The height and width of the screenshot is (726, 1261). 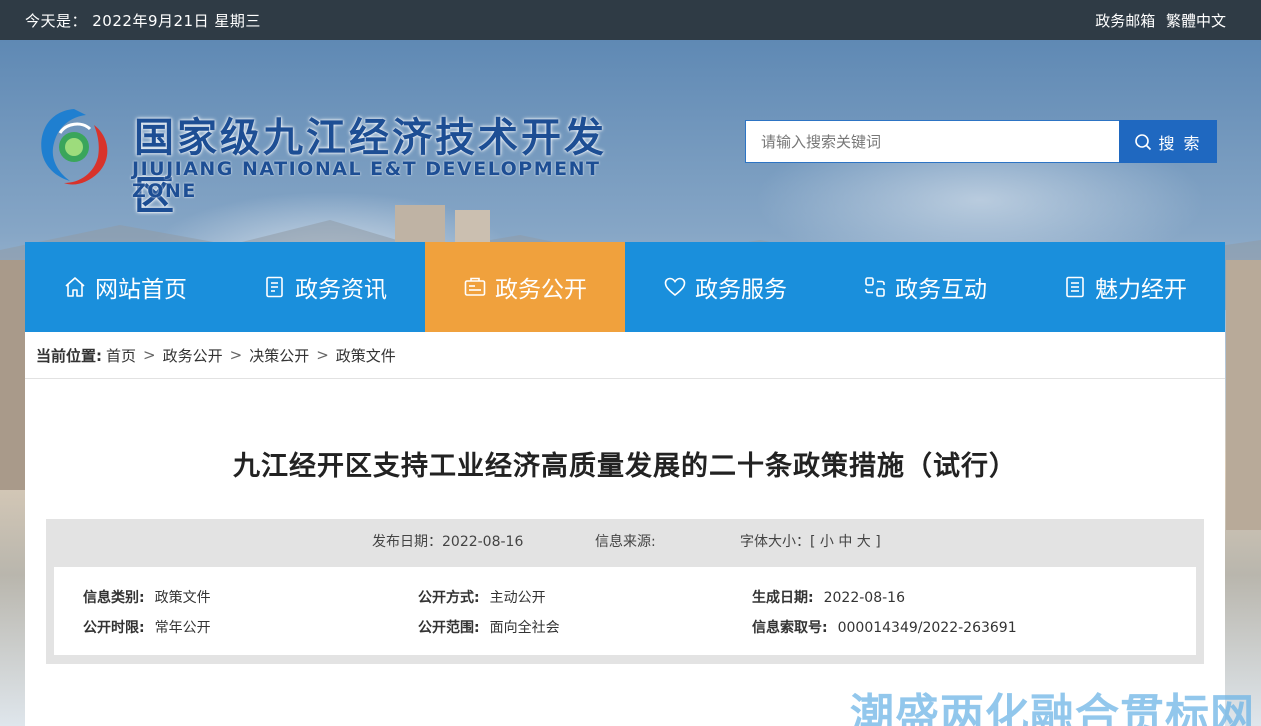 I want to click on nav-item-label: 政务公开, so click(x=541, y=290).